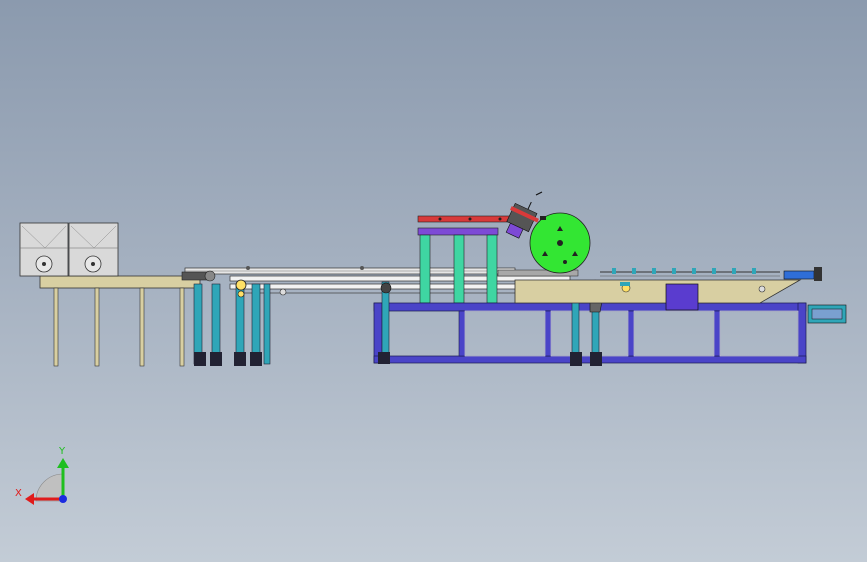 This screenshot has height=562, width=867. I want to click on gear-icon, so click(241, 285).